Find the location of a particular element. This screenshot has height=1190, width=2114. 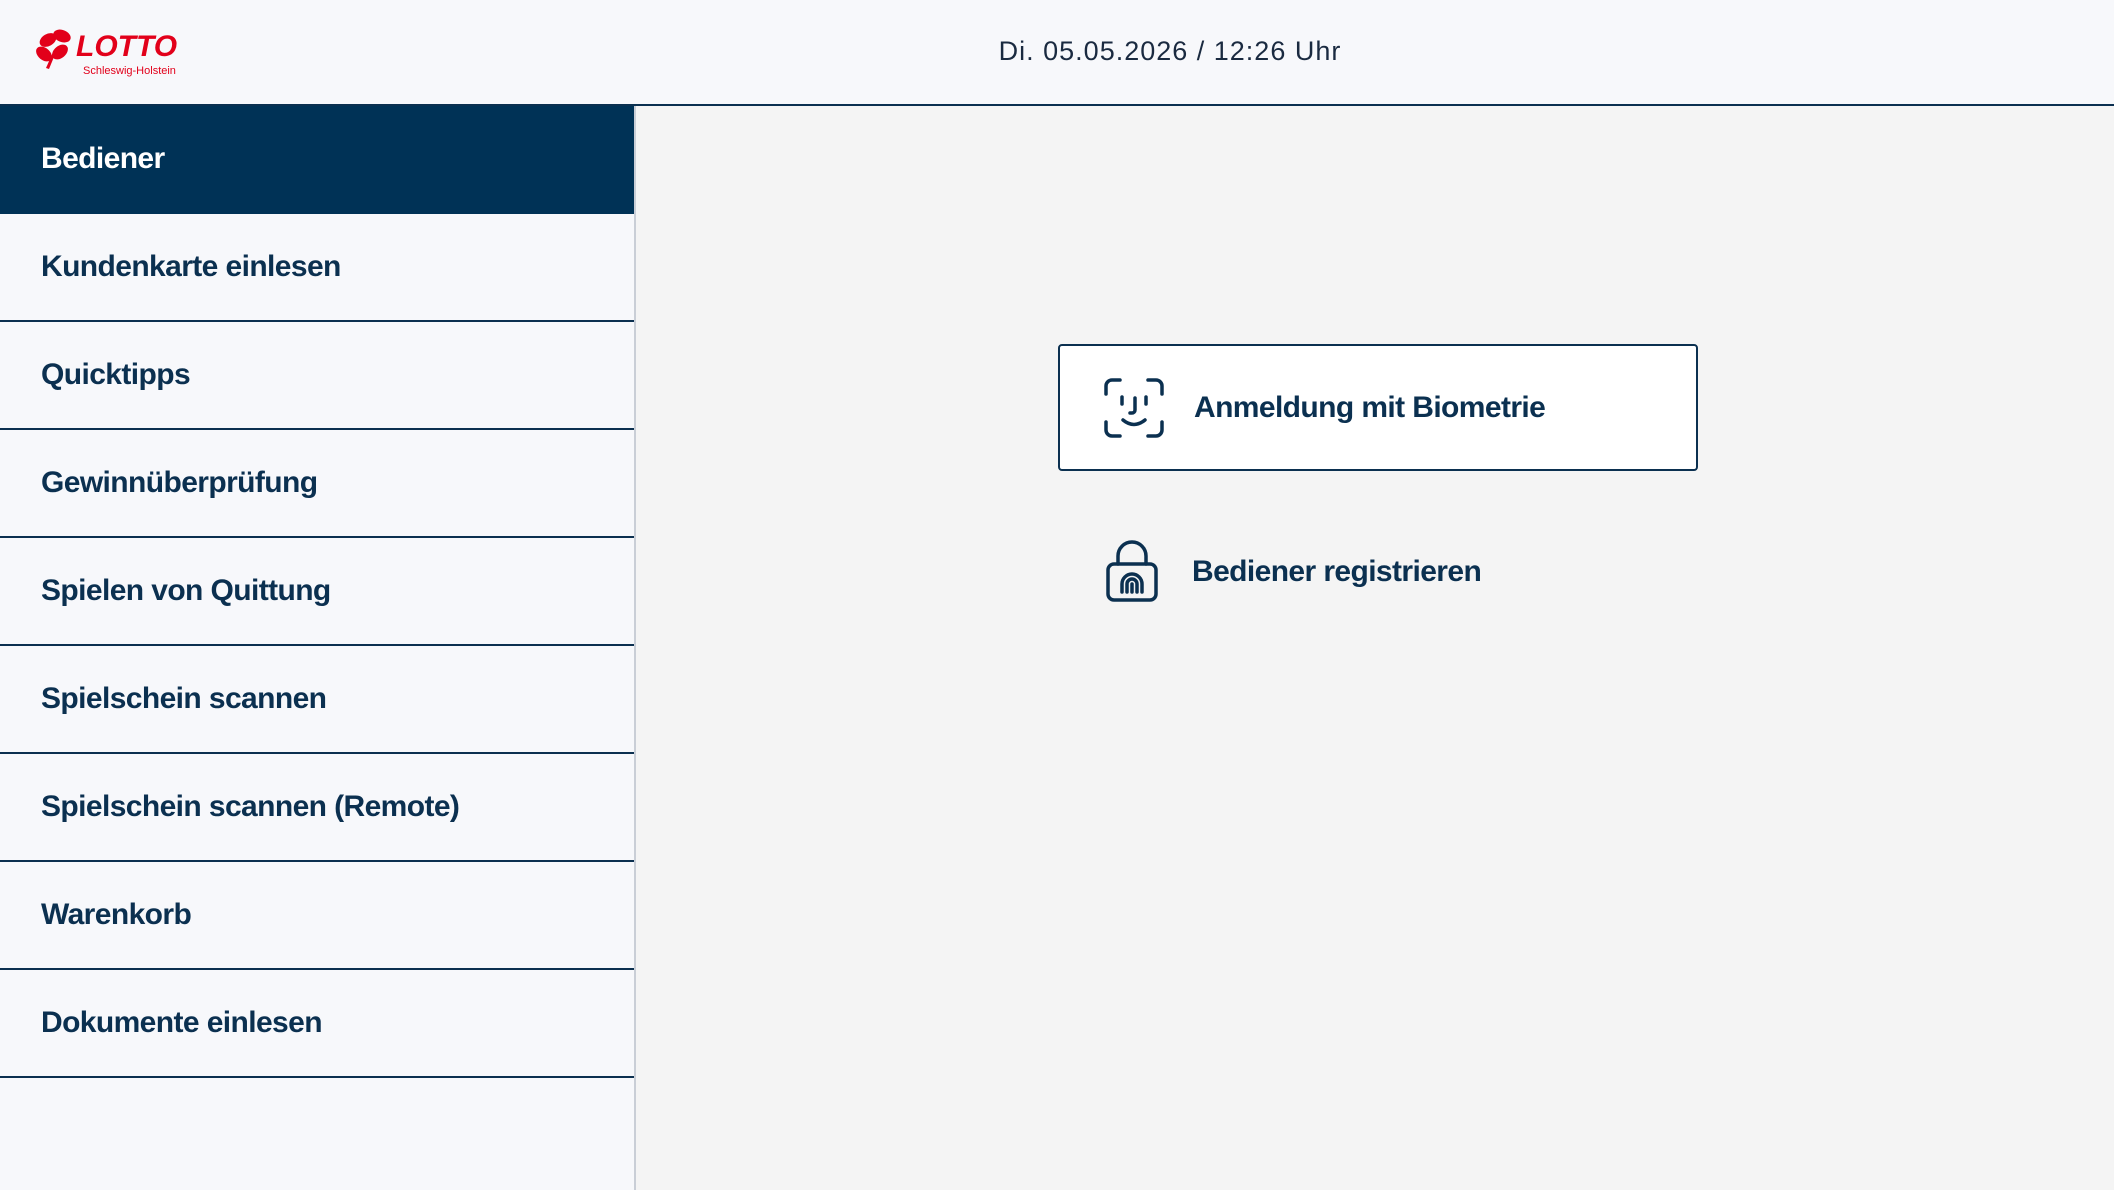

register-operator-label: Bediener registrieren is located at coordinates (1337, 571).